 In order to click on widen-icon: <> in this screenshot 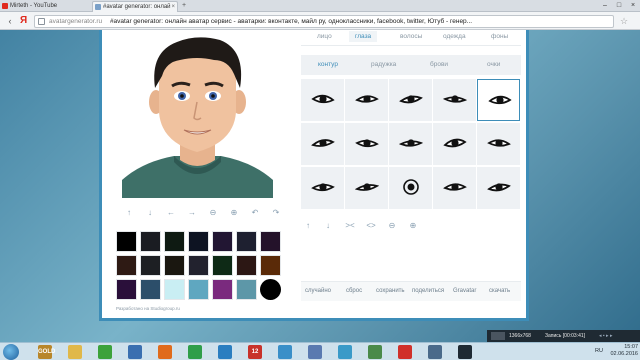, I will do `click(371, 226)`.